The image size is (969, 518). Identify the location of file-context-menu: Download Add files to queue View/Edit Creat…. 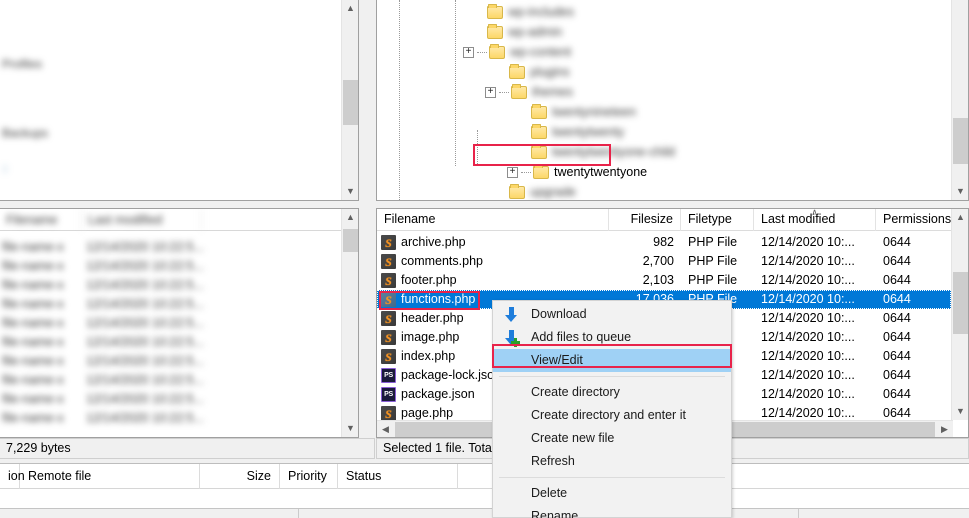
(612, 409).